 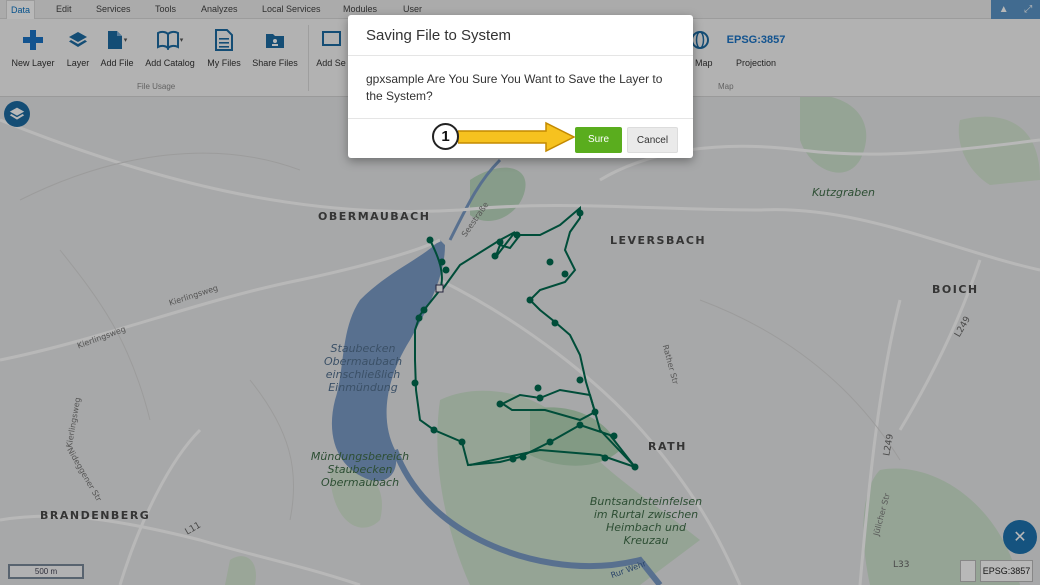 I want to click on arrow-pointer-icon, so click(x=517, y=137).